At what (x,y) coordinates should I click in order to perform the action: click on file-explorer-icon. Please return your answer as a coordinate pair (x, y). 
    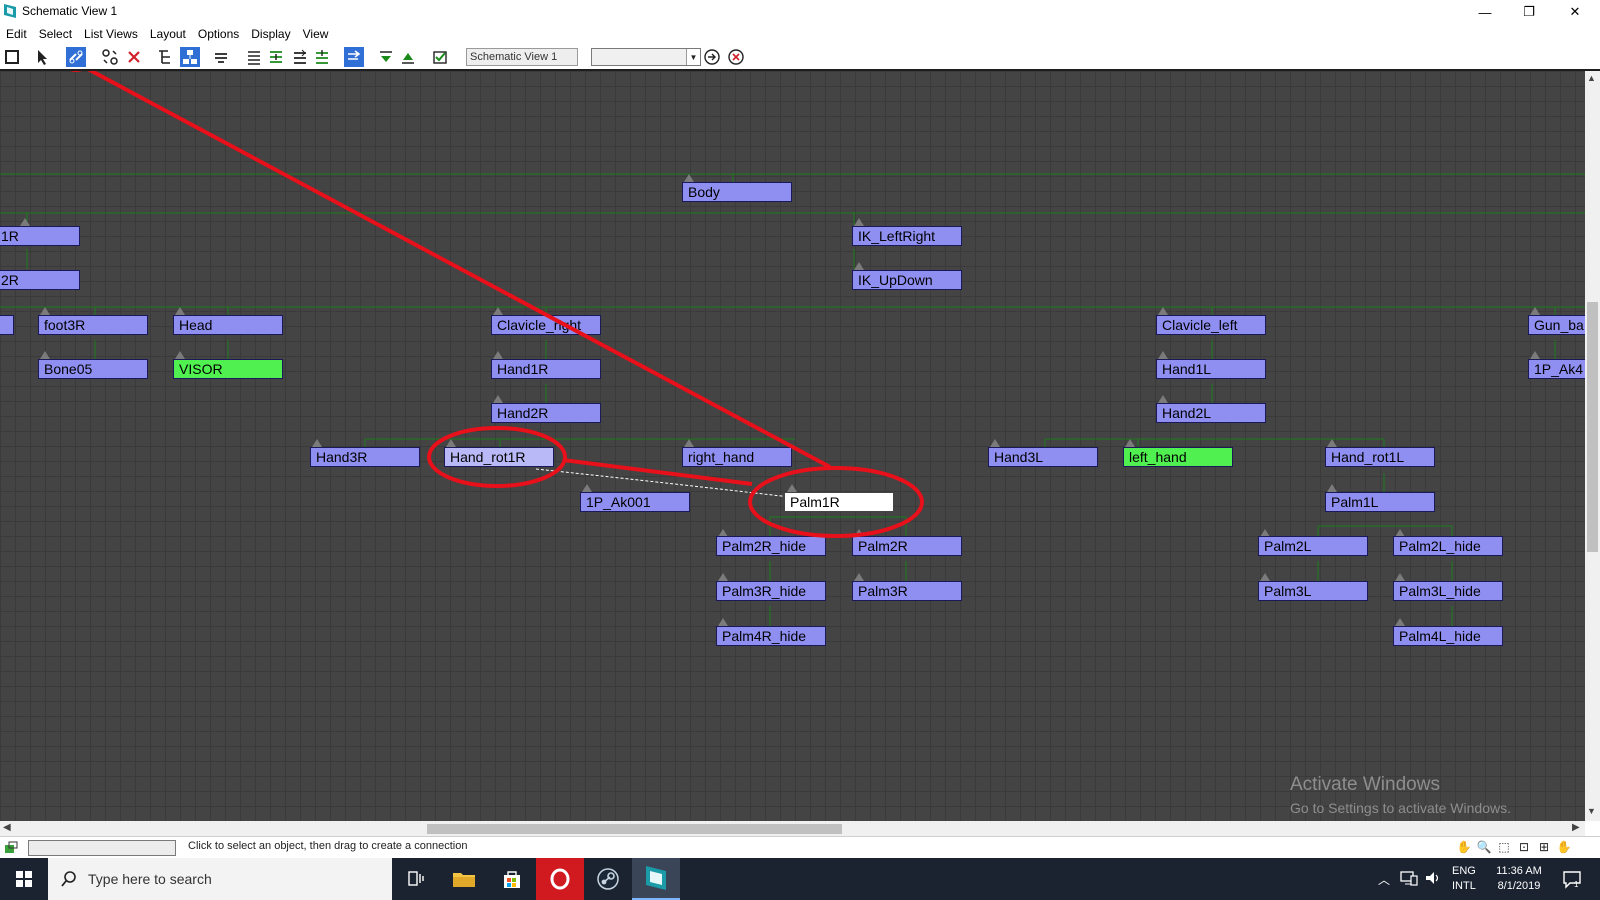
    Looking at the image, I should click on (464, 879).